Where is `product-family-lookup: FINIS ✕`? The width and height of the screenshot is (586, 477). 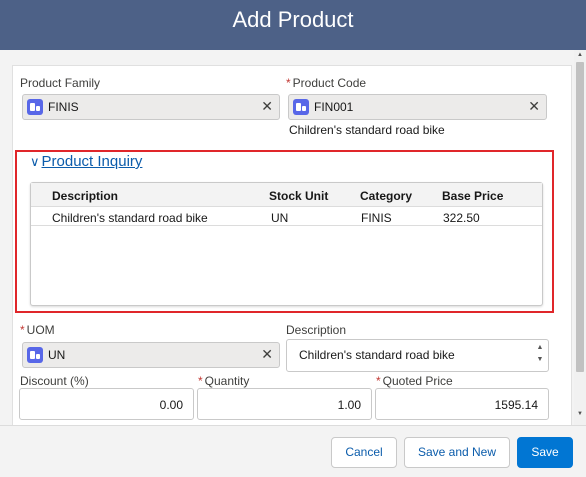
product-family-lookup: FINIS ✕ is located at coordinates (151, 107).